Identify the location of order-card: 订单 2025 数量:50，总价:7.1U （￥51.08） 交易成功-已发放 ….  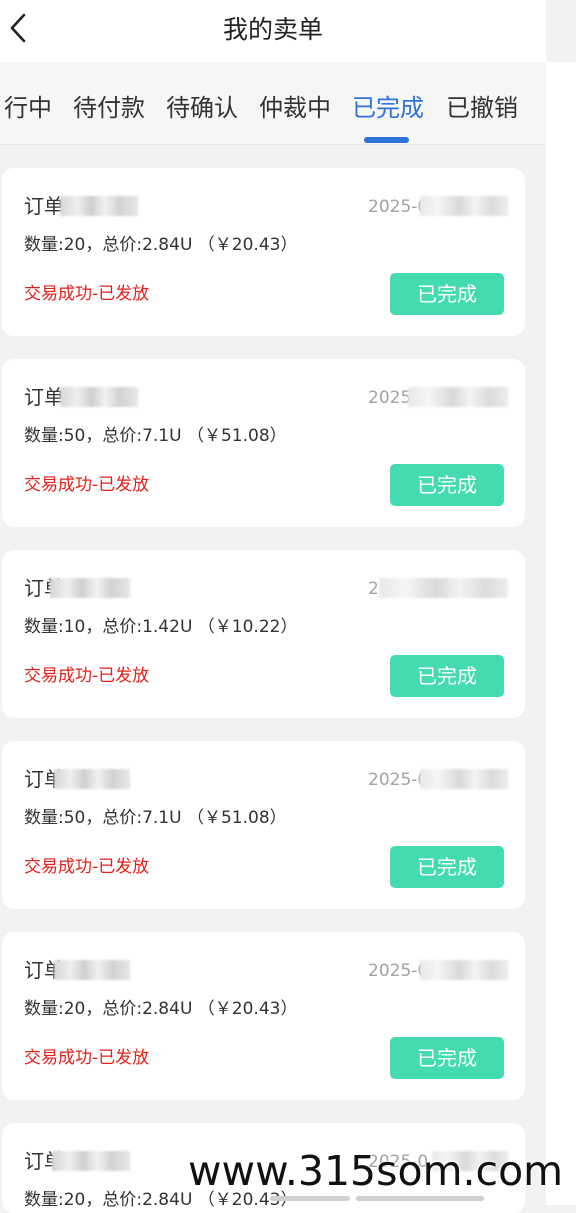
(263, 443).